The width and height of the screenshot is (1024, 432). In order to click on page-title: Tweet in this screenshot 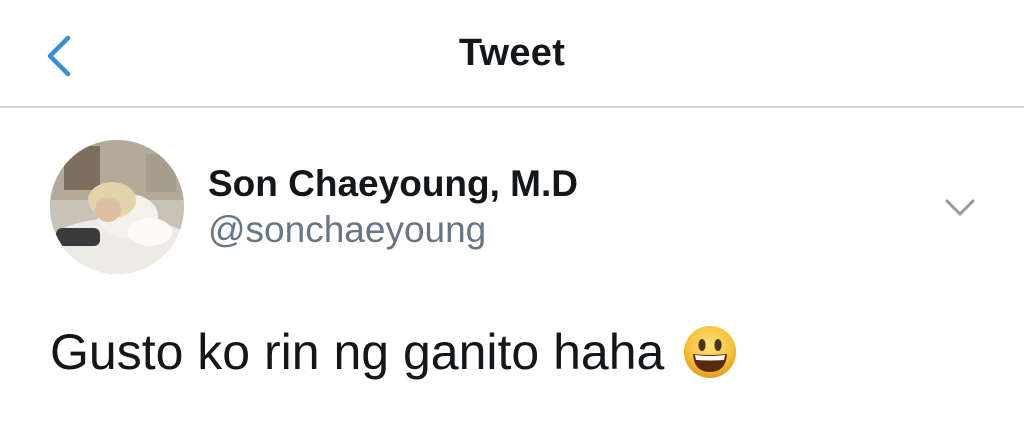, I will do `click(512, 53)`.